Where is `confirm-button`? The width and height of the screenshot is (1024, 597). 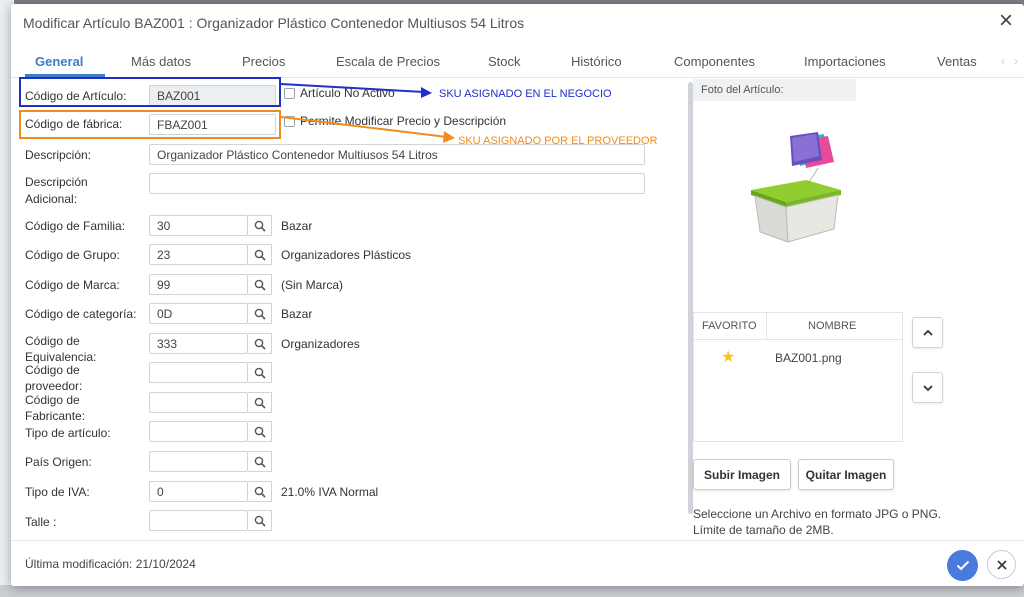 confirm-button is located at coordinates (962, 565).